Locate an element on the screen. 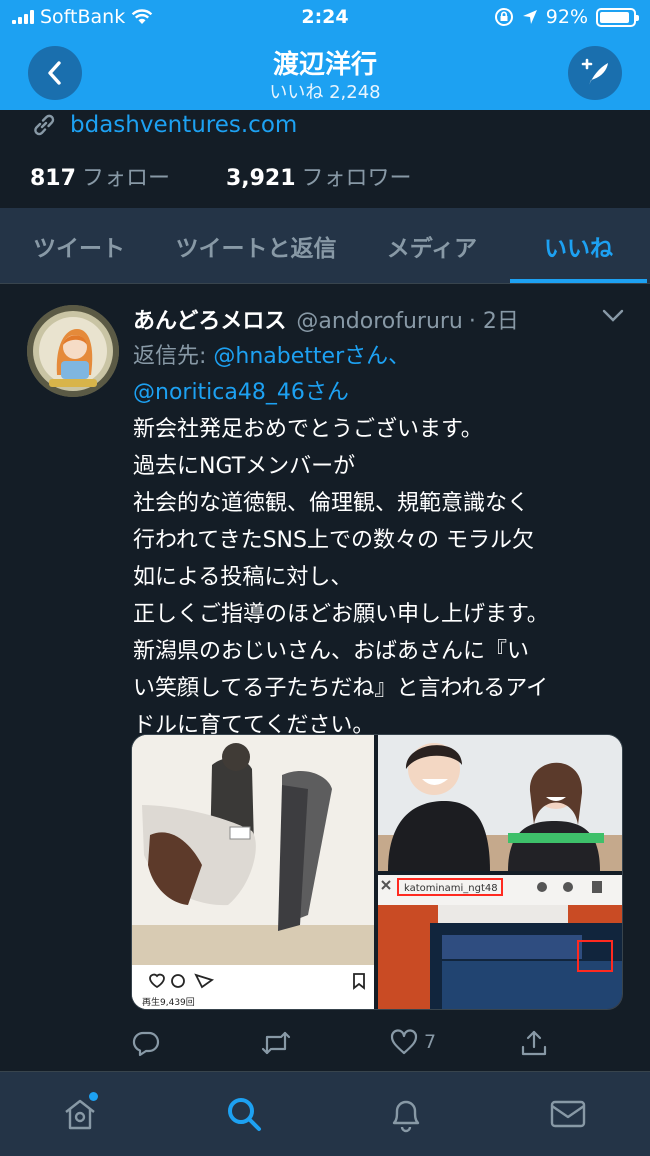 The image size is (650, 1156). rotation-lock-icon is located at coordinates (503, 17).